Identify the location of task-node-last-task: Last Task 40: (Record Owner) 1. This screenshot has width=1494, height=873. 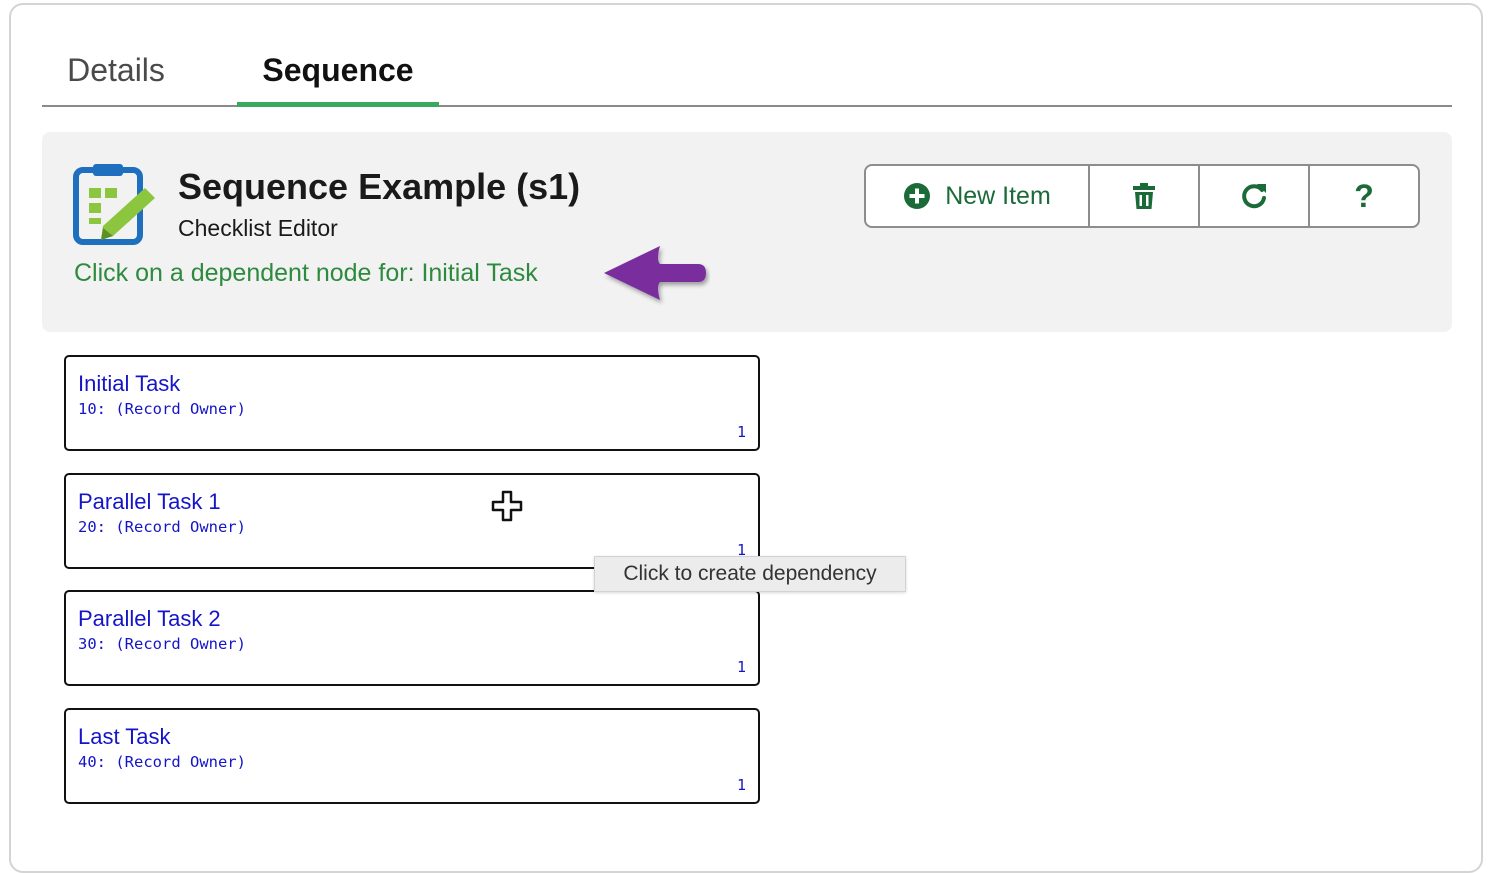
(412, 756).